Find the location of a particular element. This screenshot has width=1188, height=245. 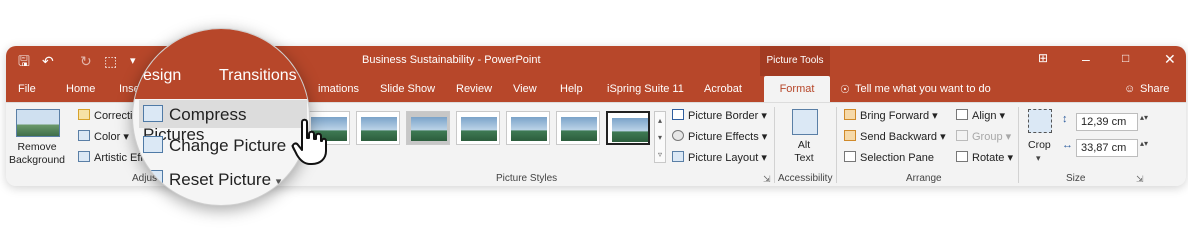

tab-home: Home is located at coordinates (80, 89).